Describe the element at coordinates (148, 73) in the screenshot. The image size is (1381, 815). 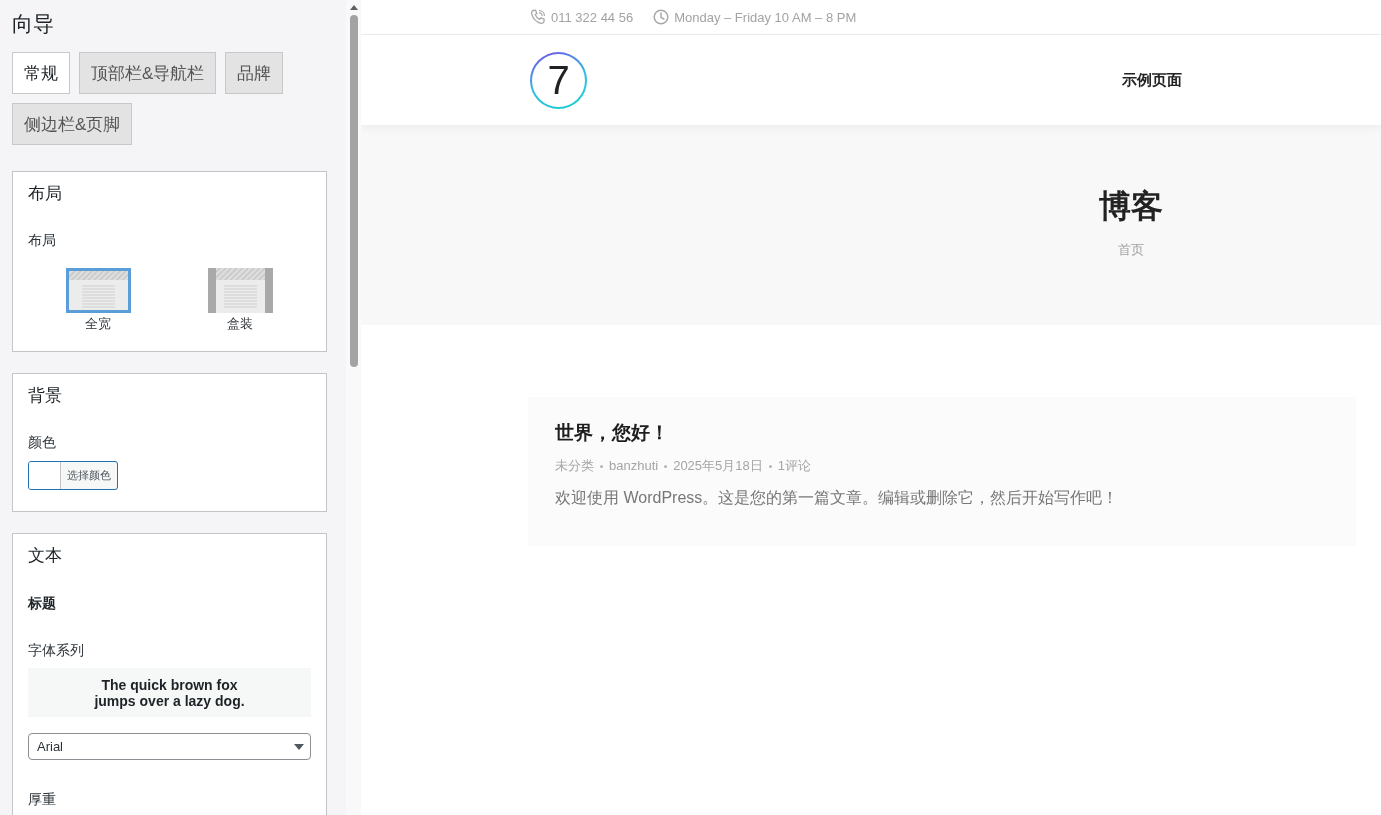
I see `tab: 顶部栏&导航栏` at that location.